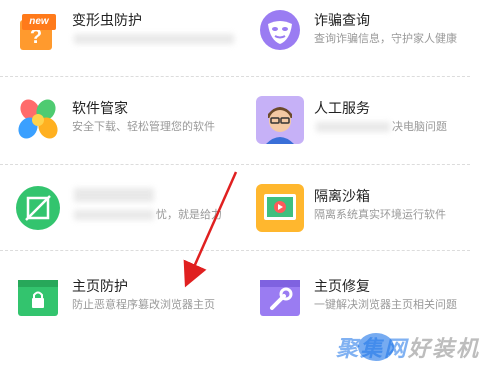  Describe the element at coordinates (407, 348) in the screenshot. I see `watermark-text: 聚集网好装机` at that location.